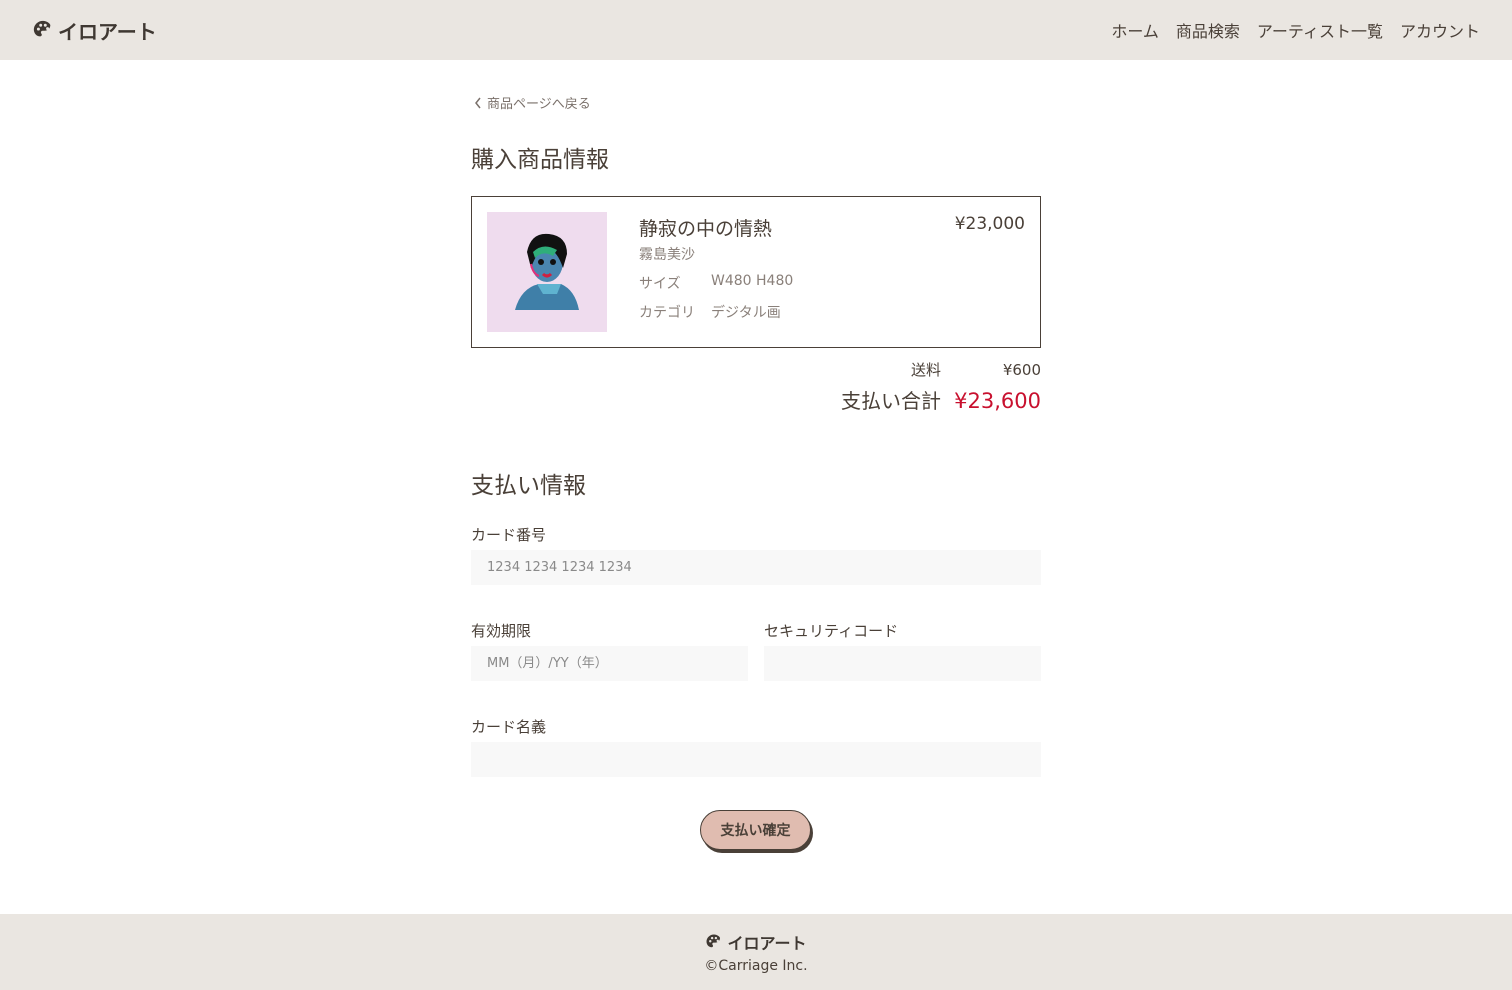  What do you see at coordinates (756, 567) in the screenshot?
I see `card-number-input` at bounding box center [756, 567].